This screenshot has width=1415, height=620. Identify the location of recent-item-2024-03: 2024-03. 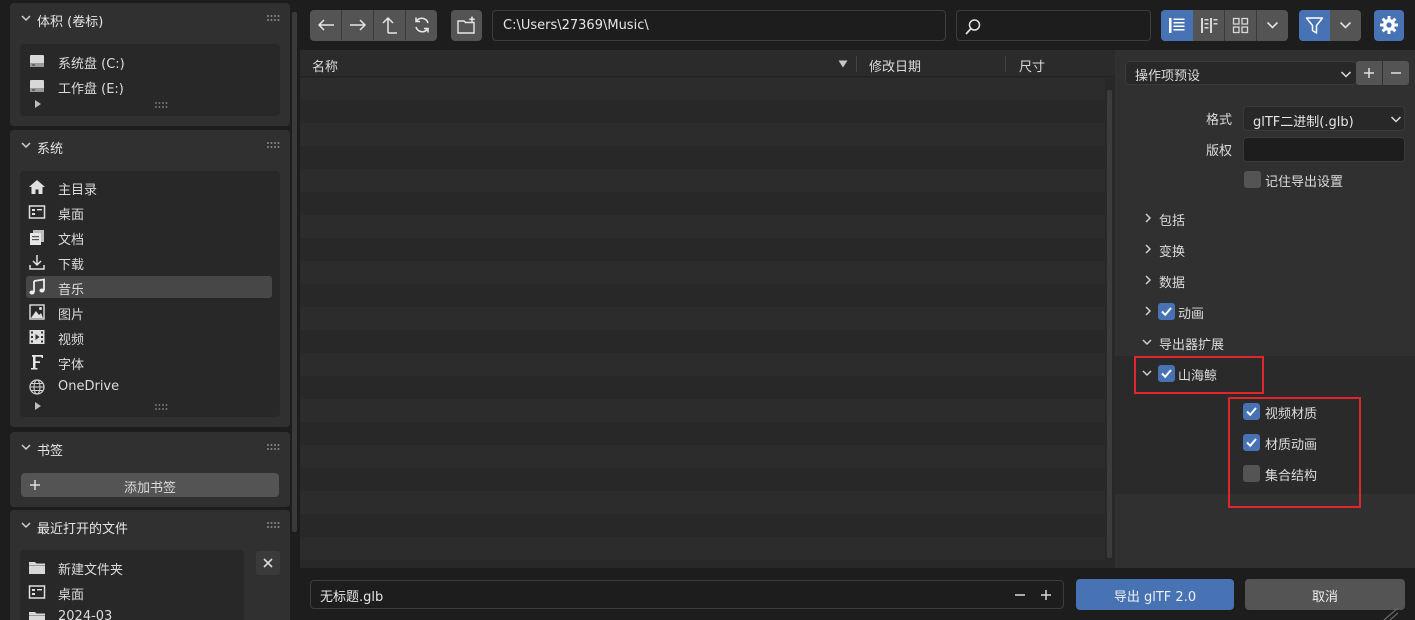
(132, 613).